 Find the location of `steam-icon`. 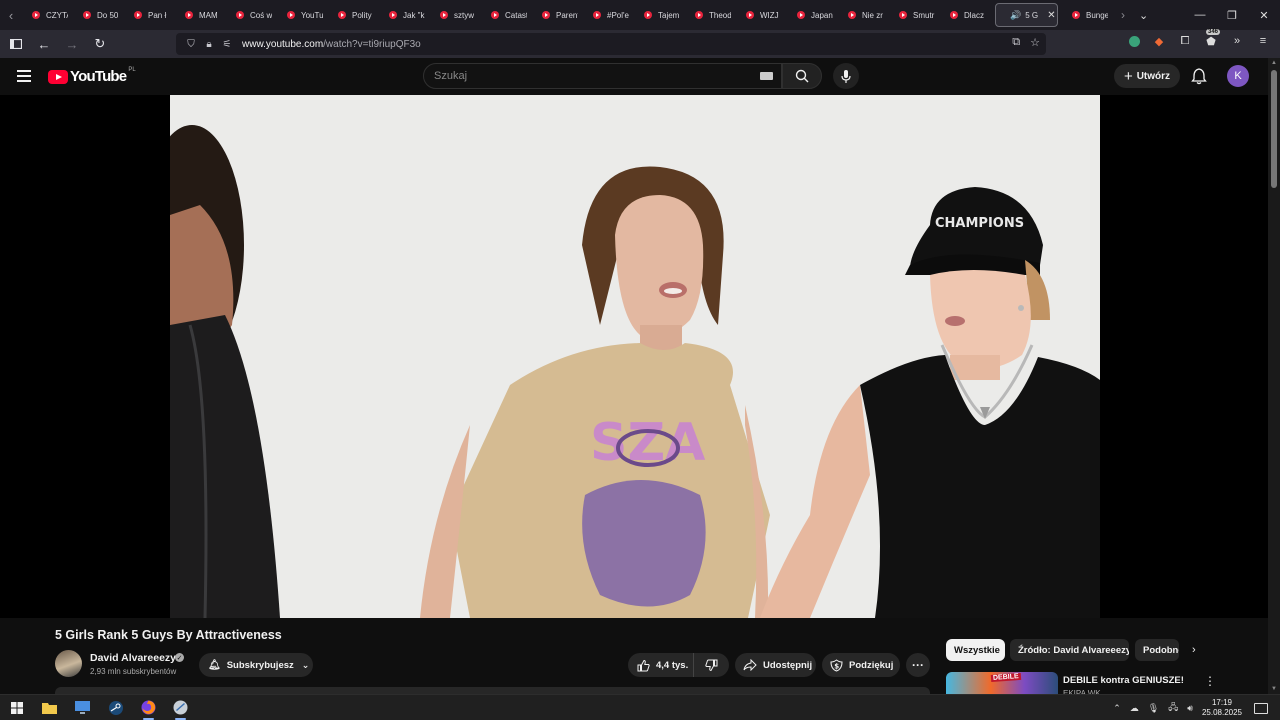

steam-icon is located at coordinates (115, 707).